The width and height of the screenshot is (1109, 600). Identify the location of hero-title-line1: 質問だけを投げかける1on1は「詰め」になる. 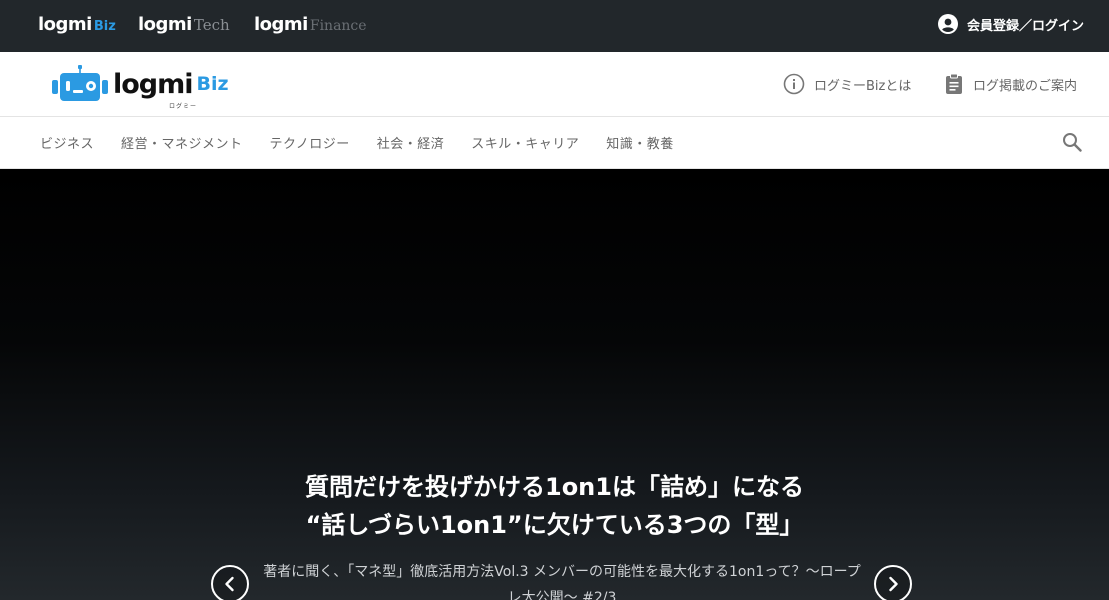
(554, 487).